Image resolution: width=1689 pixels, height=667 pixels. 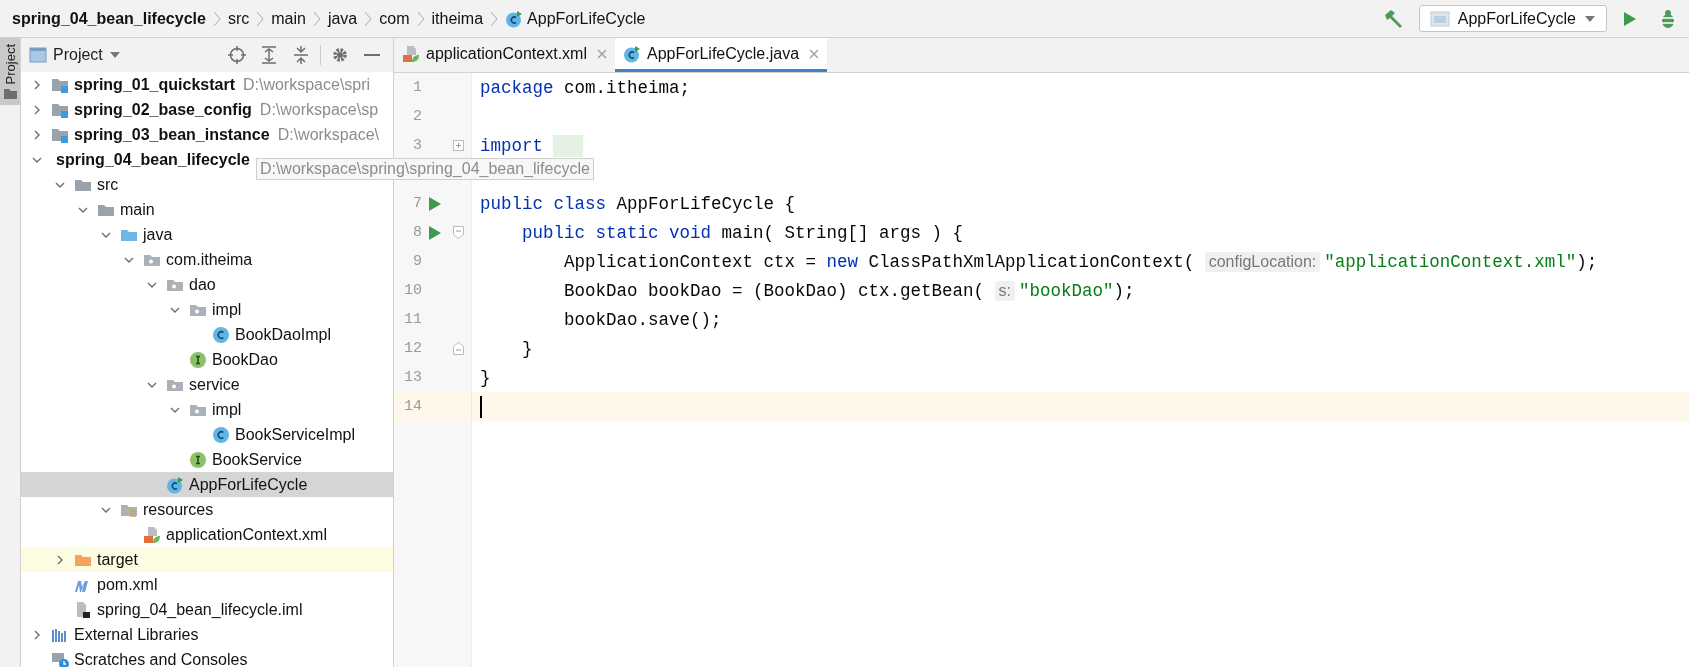 What do you see at coordinates (1005, 290) in the screenshot?
I see `parameter-hint: s:` at bounding box center [1005, 290].